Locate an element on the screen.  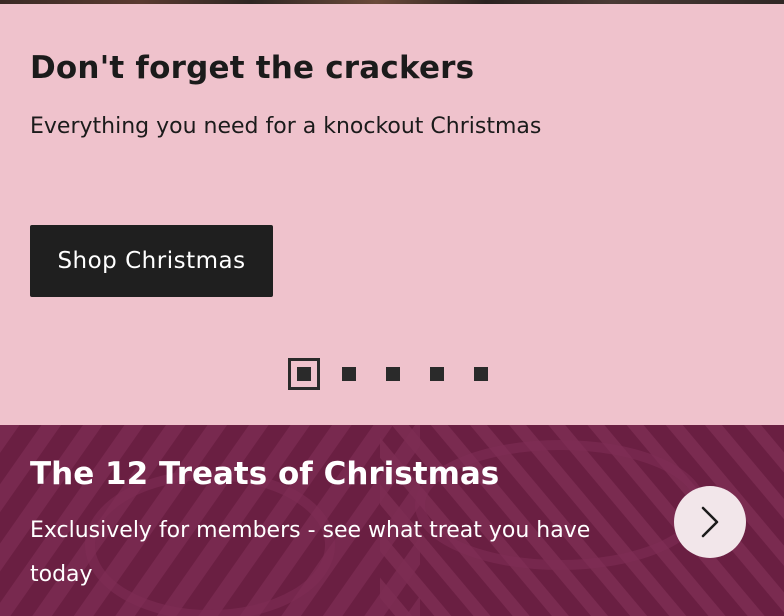
chevron-right-icon is located at coordinates (710, 522).